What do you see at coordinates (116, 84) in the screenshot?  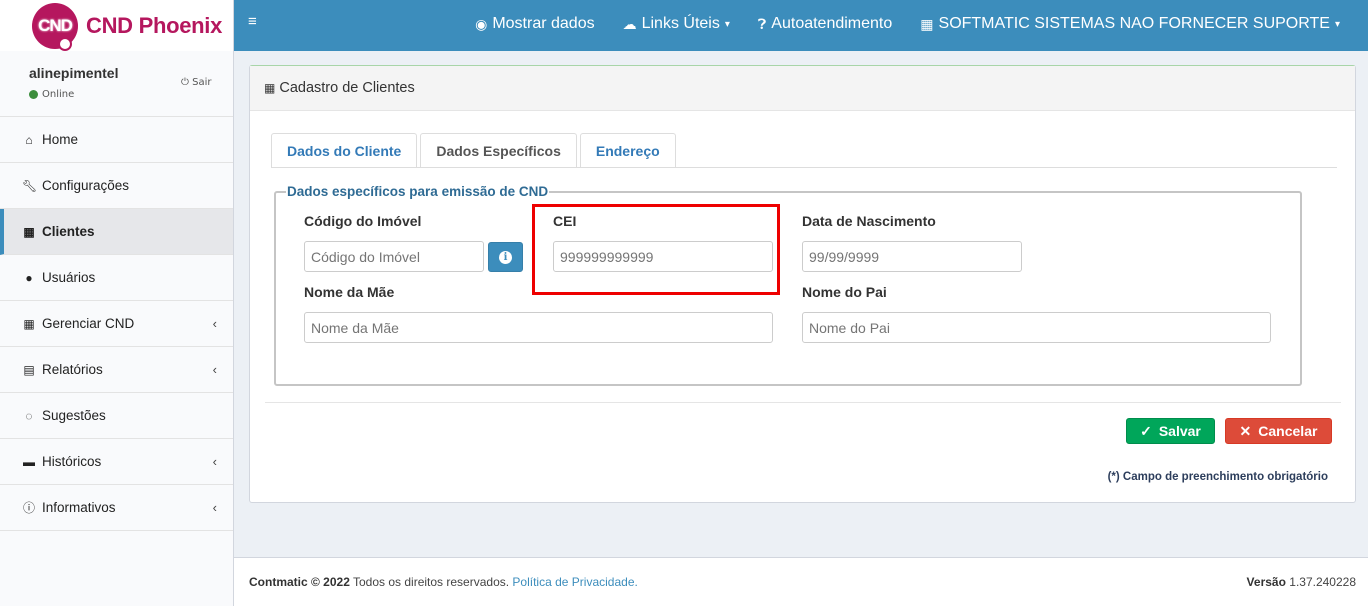 I see `user-panel: alinepimentel Online ⏻ Sair` at bounding box center [116, 84].